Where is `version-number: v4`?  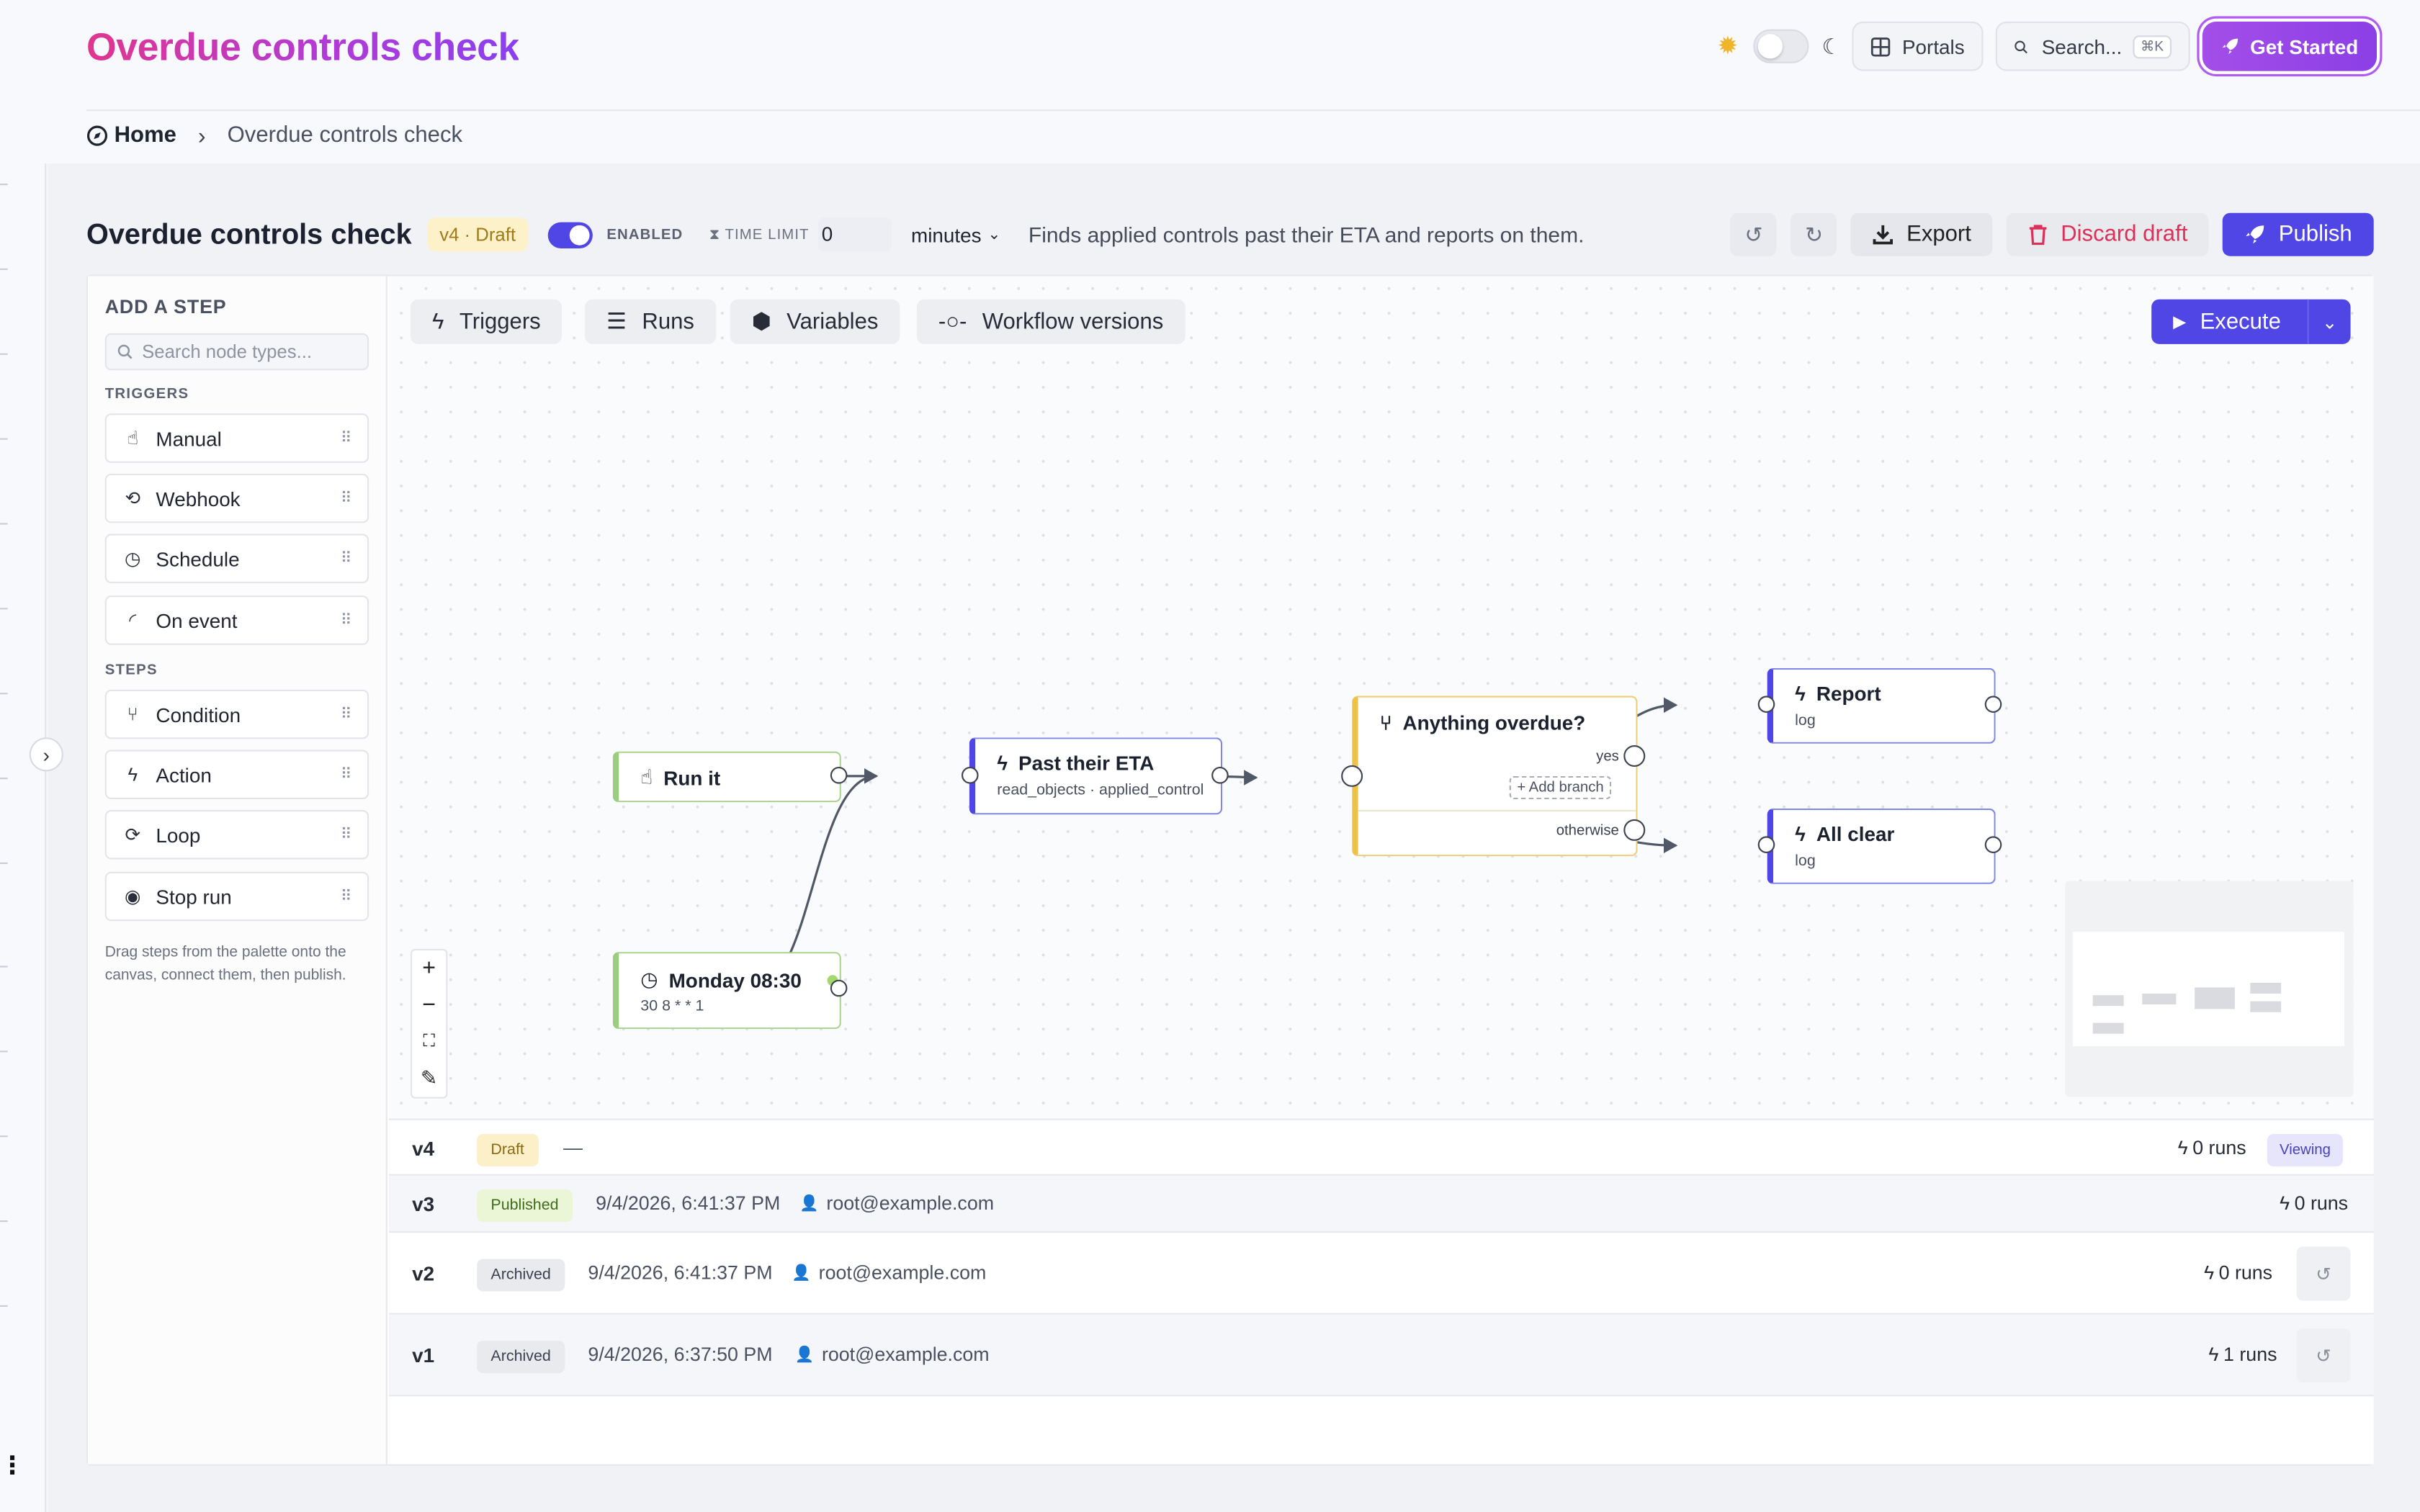 version-number: v4 is located at coordinates (423, 1149).